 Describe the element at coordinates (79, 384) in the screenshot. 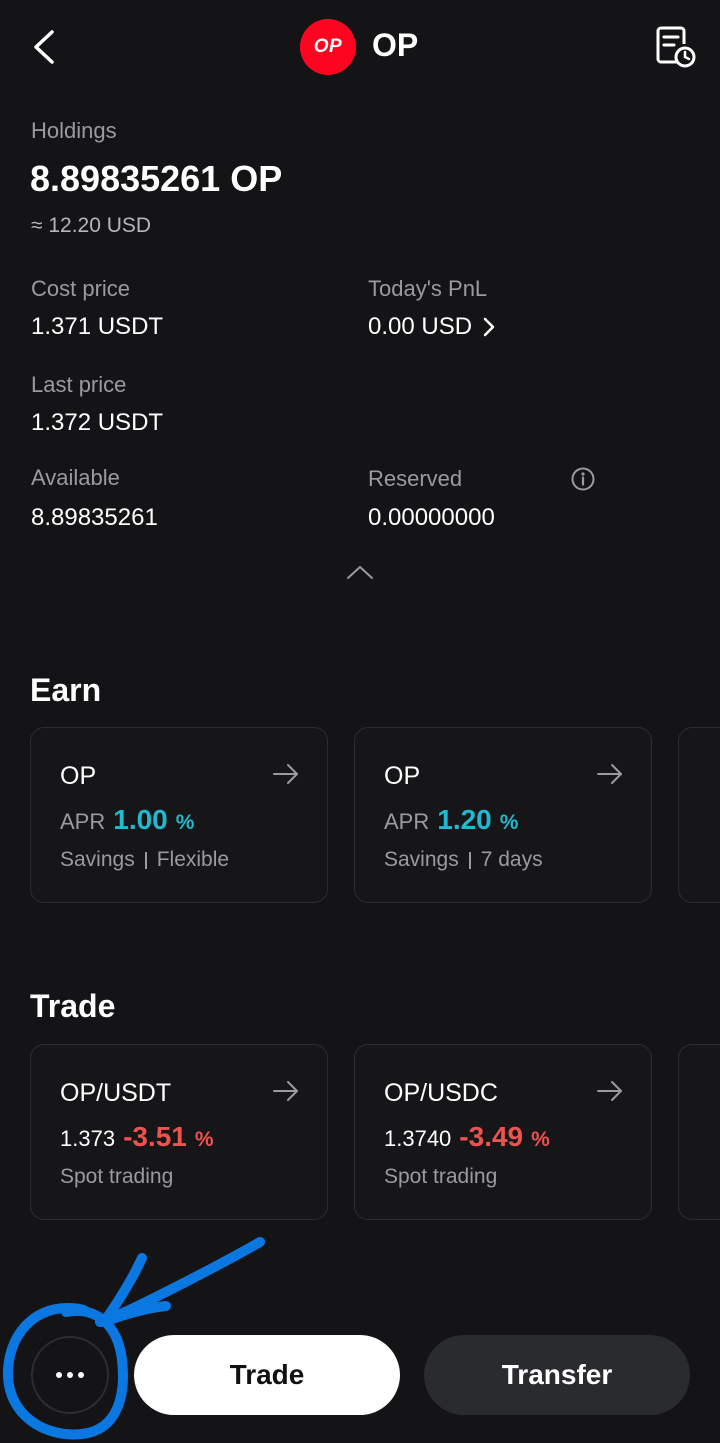

I see `last-price-label: Last price` at that location.